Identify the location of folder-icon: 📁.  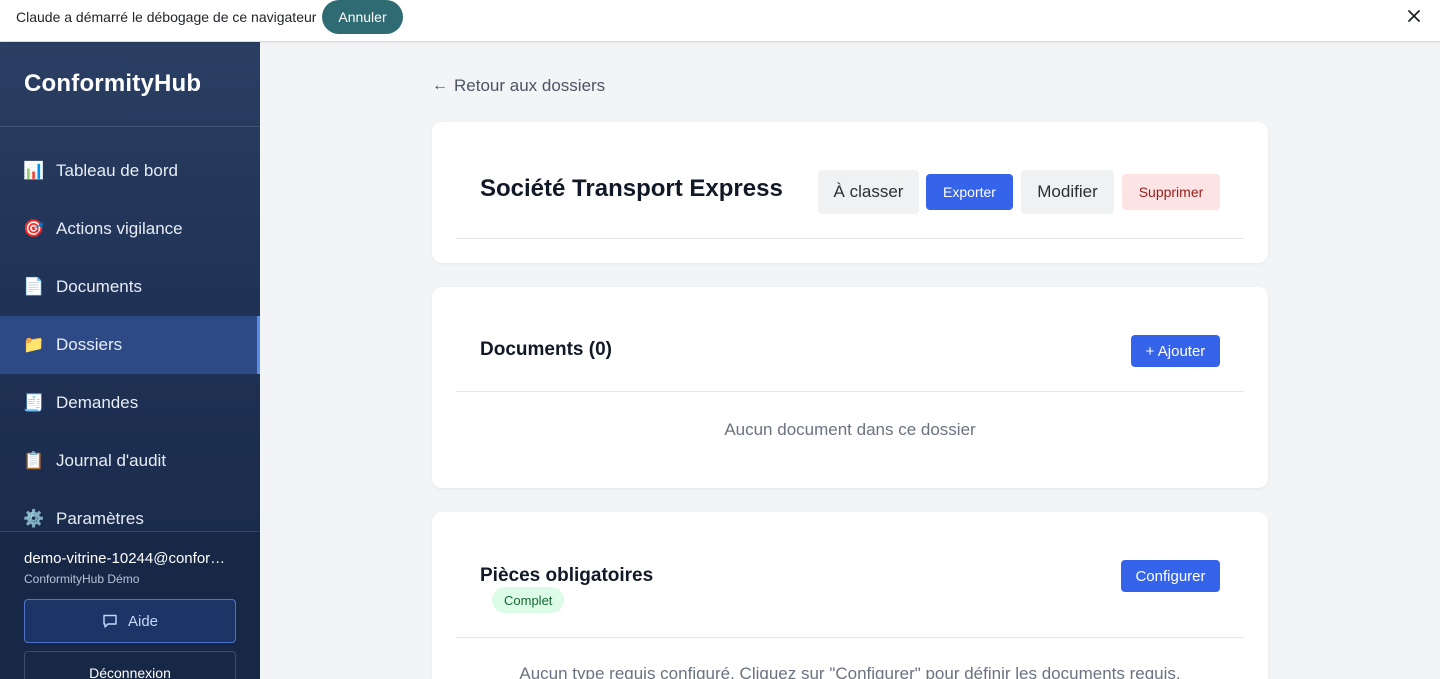
(34, 344).